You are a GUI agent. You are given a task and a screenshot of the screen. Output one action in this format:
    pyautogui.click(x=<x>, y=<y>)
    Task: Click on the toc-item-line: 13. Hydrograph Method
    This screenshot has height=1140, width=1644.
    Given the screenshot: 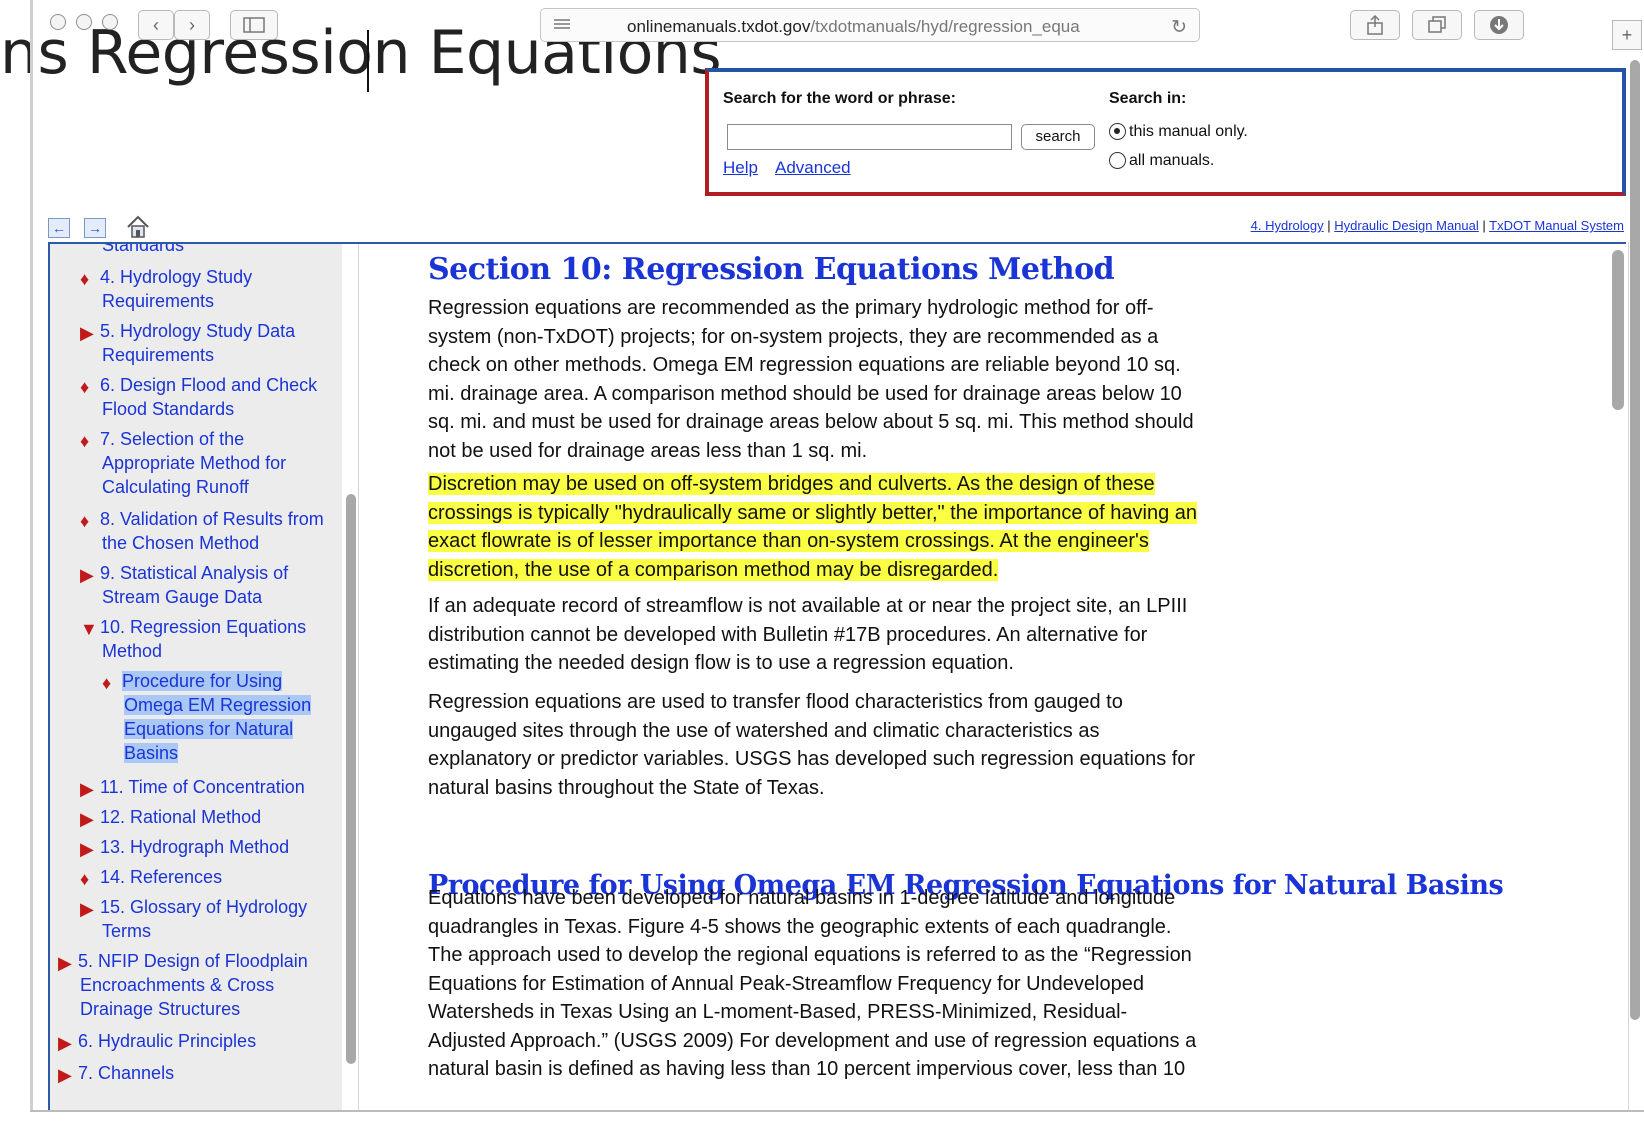 What is the action you would take?
    pyautogui.click(x=194, y=847)
    